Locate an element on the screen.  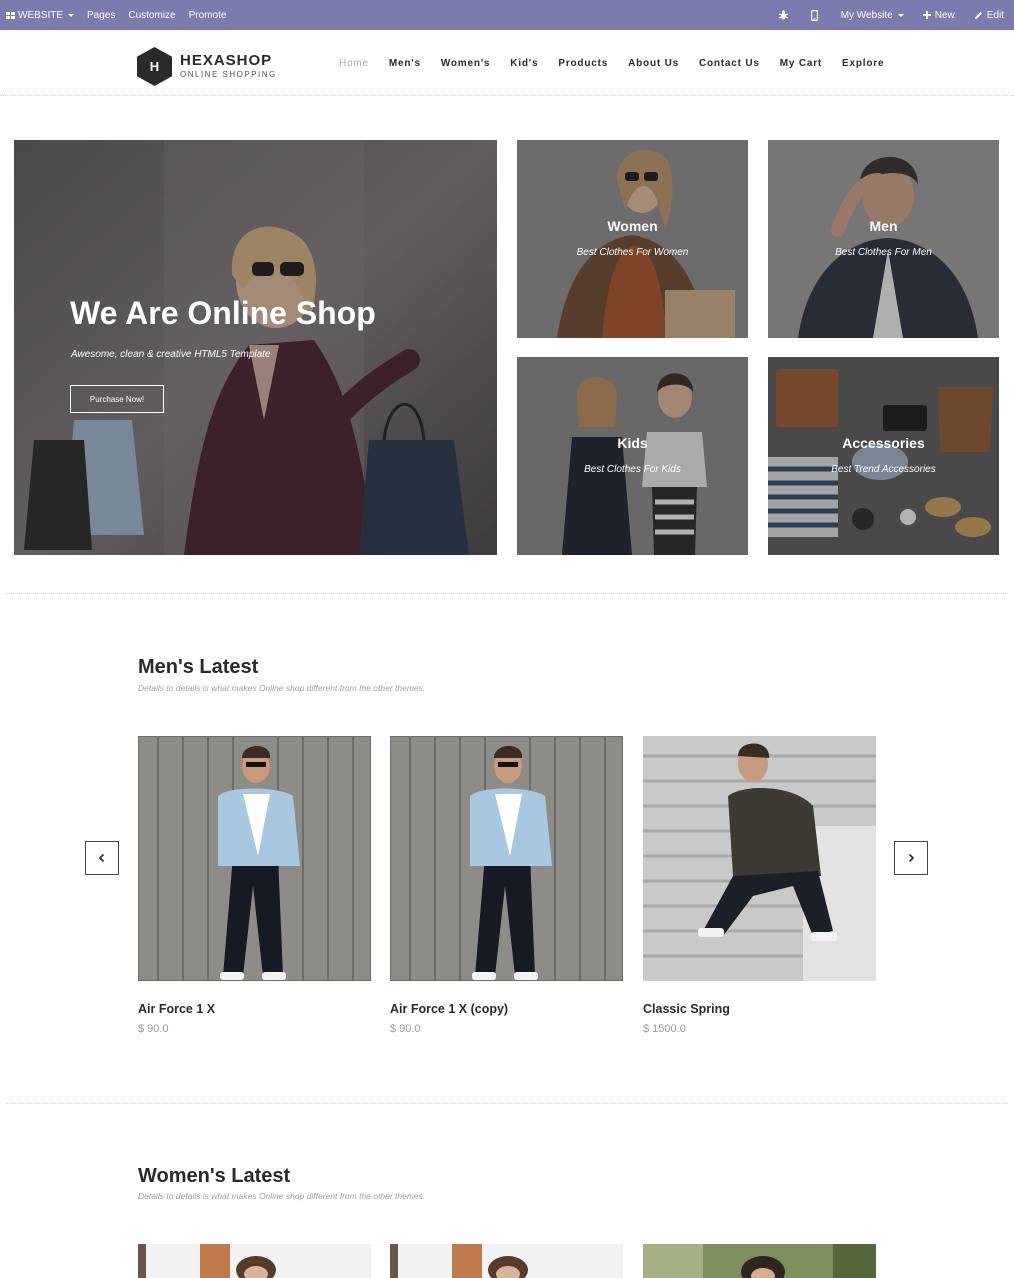
nav-explore: Explore is located at coordinates (863, 63).